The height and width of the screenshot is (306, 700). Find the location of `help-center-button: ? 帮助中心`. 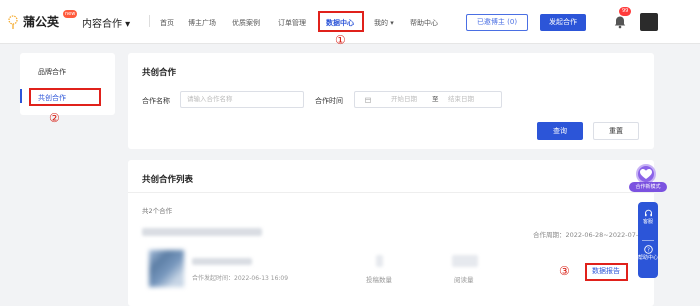

help-center-button: ? 帮助中心 is located at coordinates (648, 253).